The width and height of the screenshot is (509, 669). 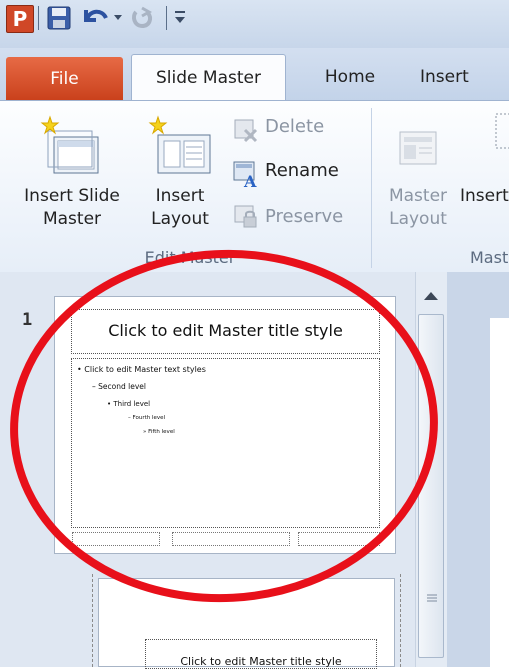 I want to click on insert-slide-master-label: Insert Slide Master, so click(x=72, y=207).